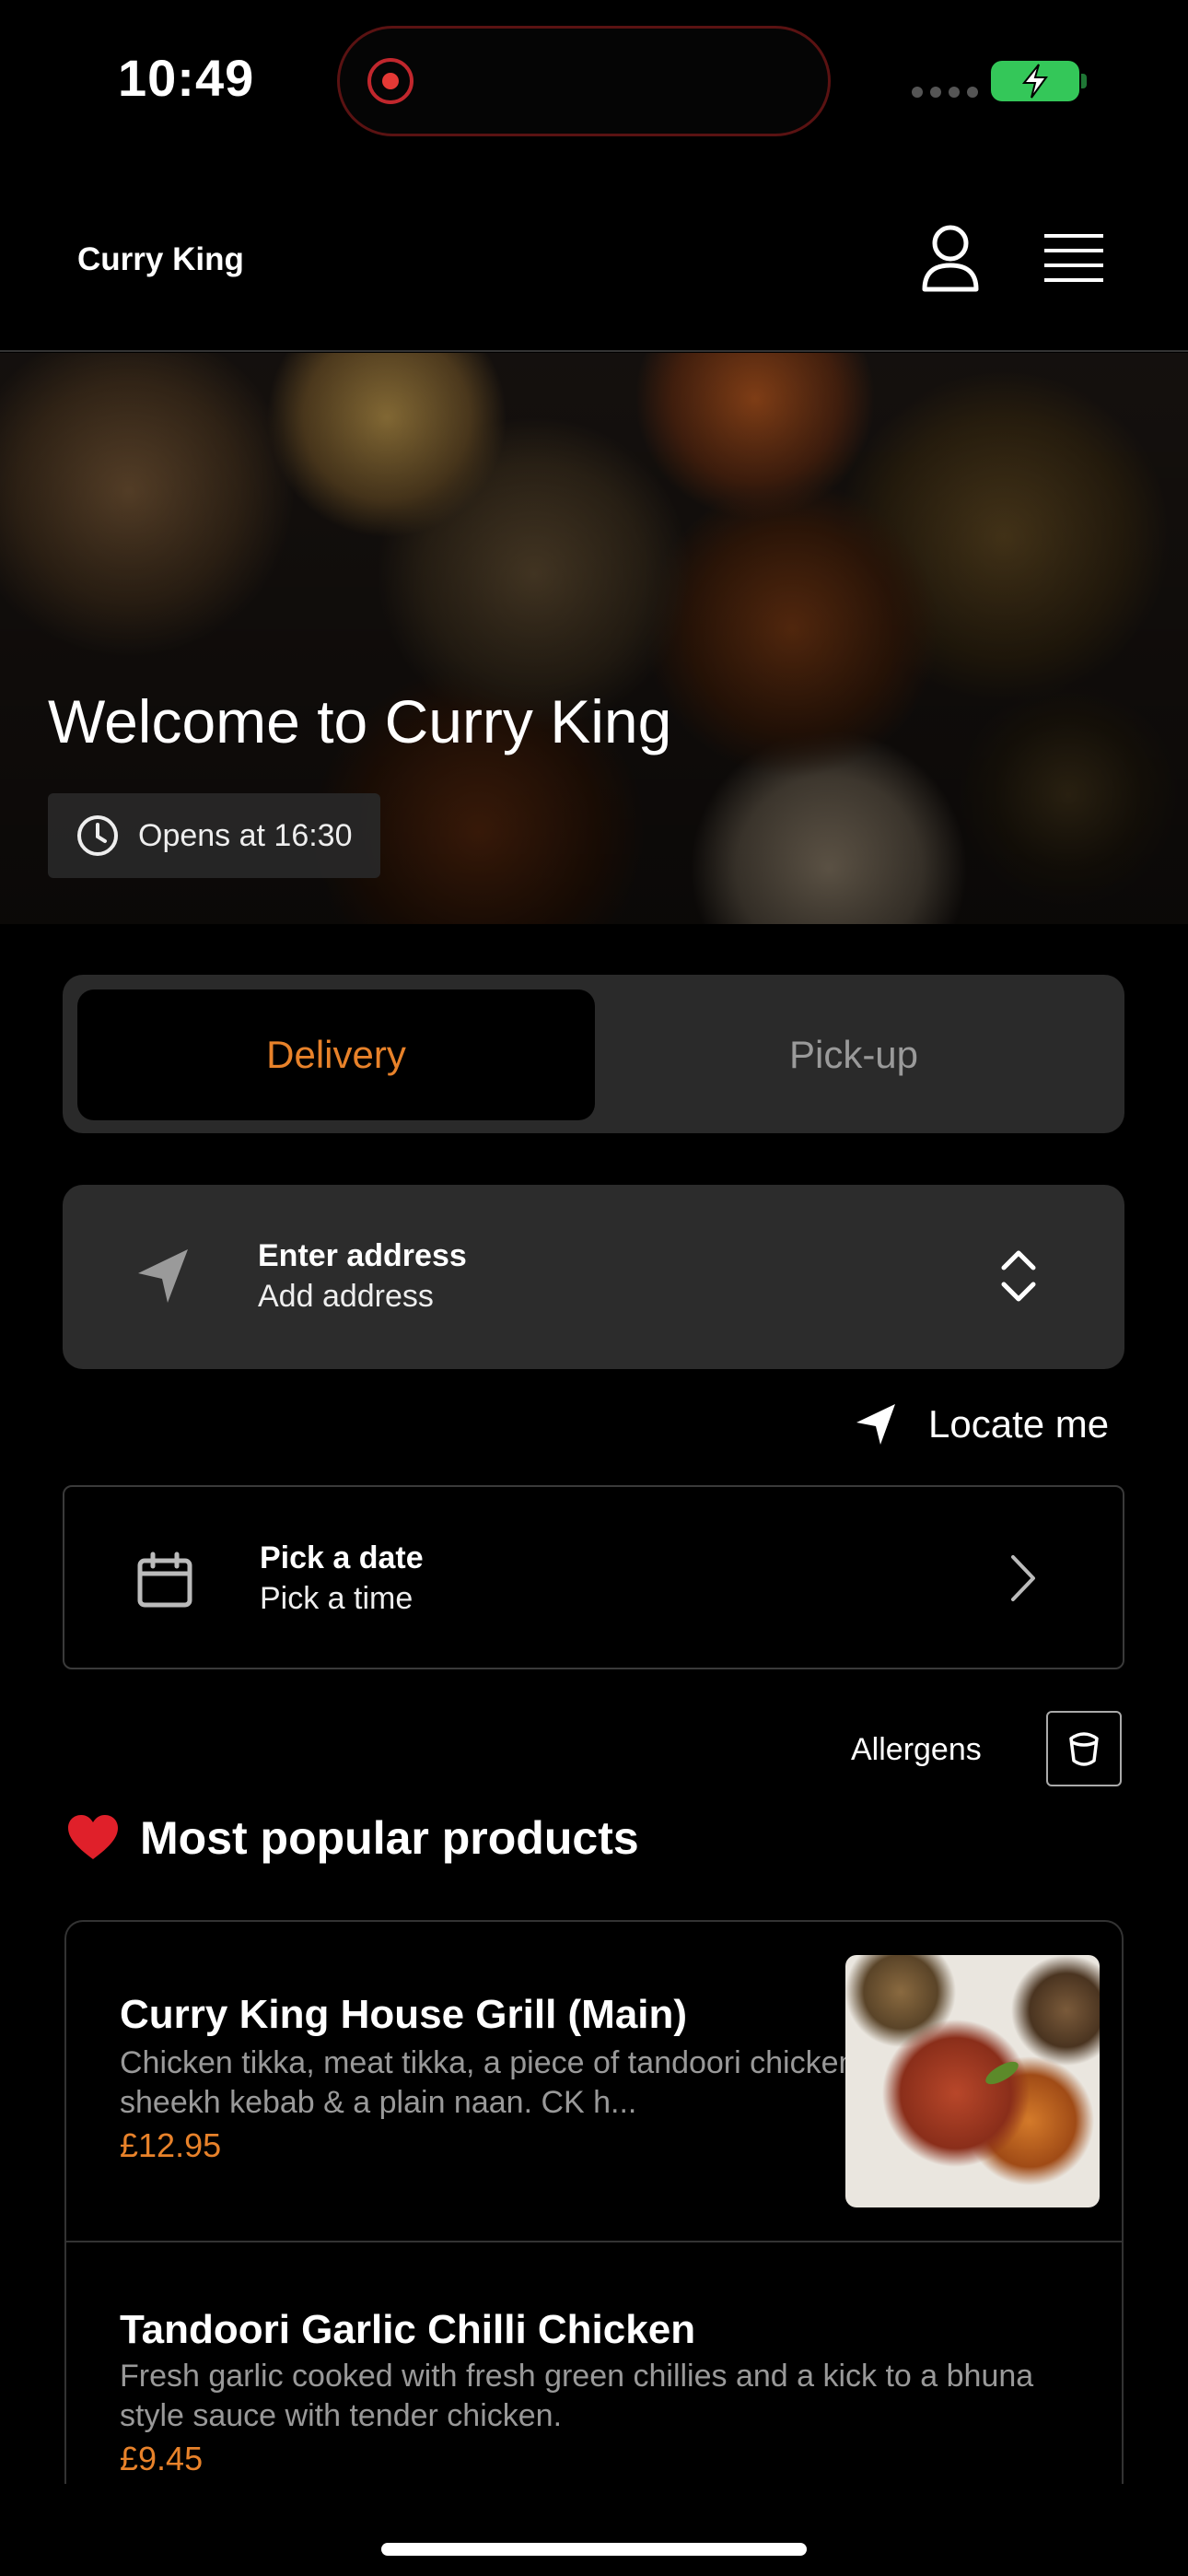 Image resolution: width=1188 pixels, height=2576 pixels. I want to click on product-image, so click(973, 2081).